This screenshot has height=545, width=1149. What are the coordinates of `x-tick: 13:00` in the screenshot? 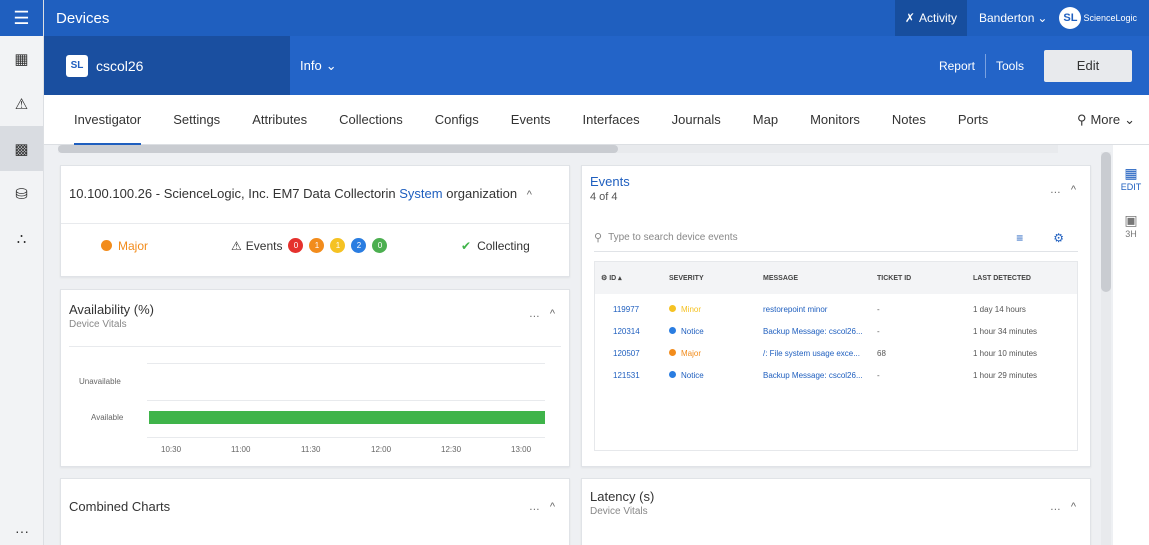 It's located at (521, 449).